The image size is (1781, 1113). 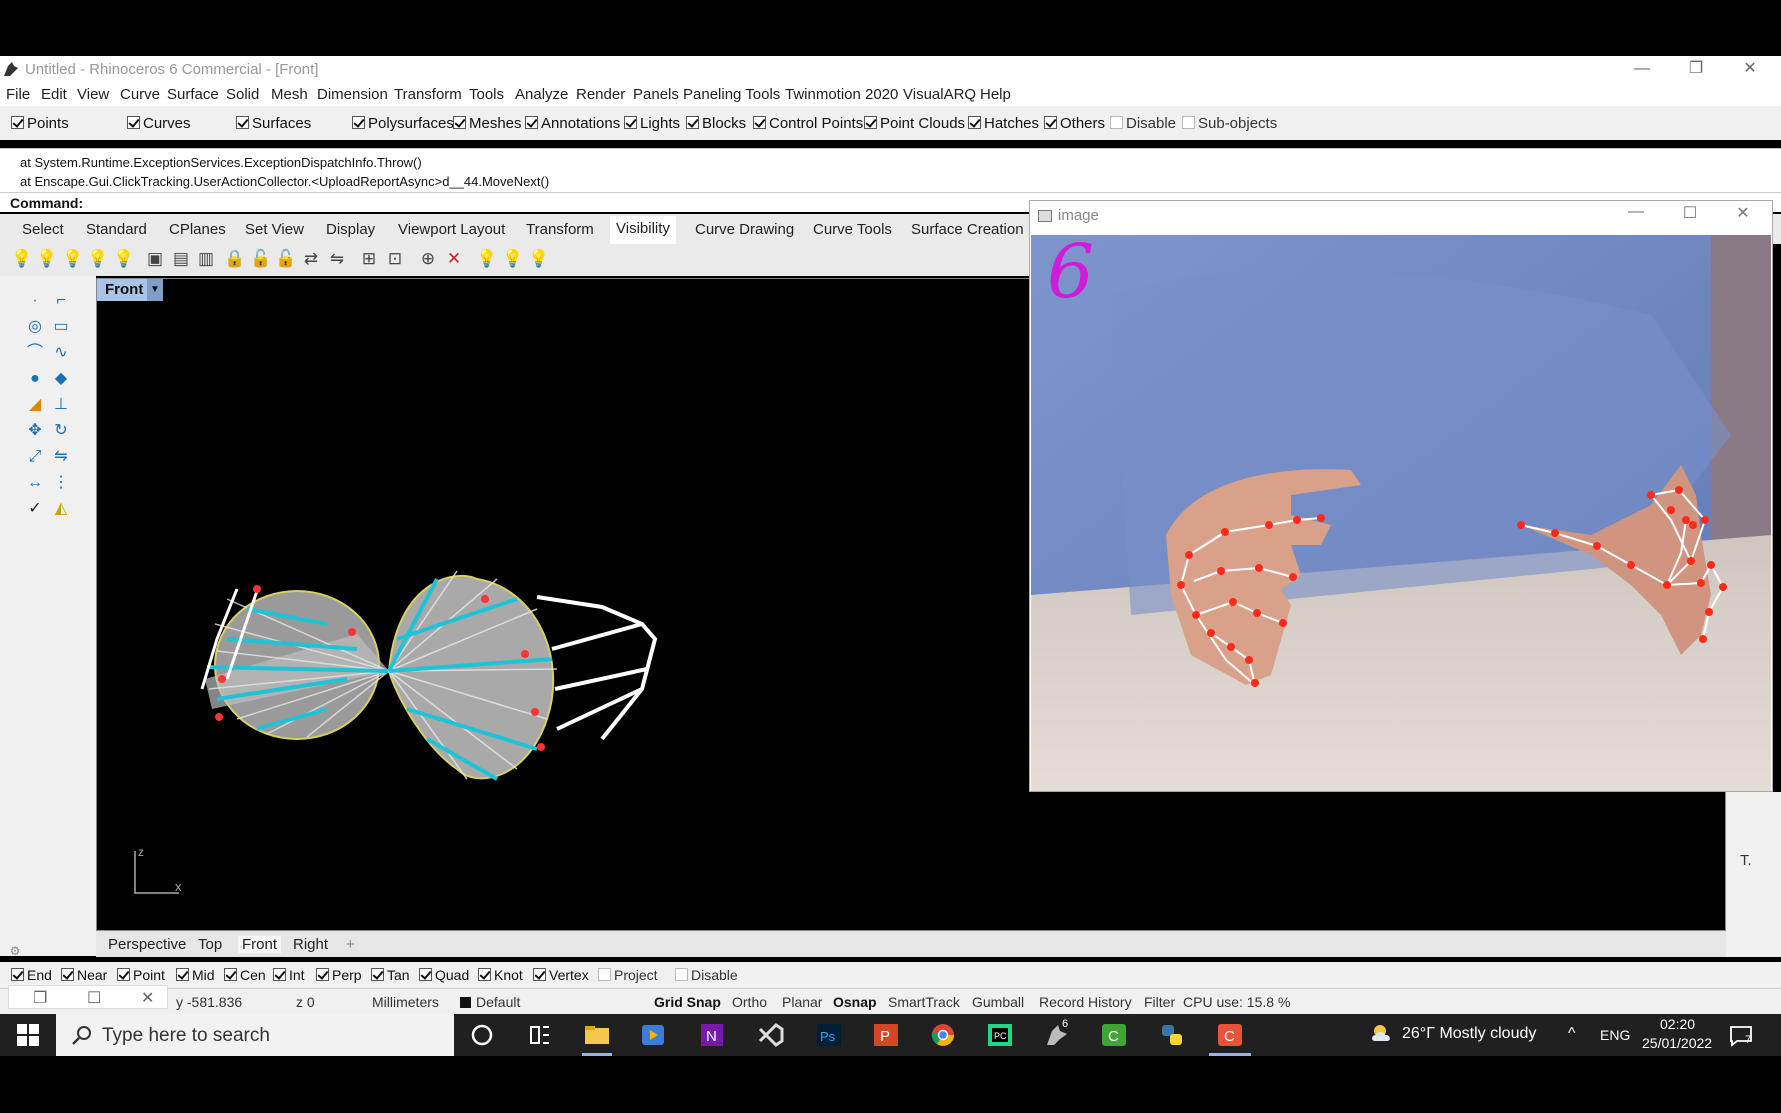 What do you see at coordinates (93, 94) in the screenshot?
I see `menu-view: View` at bounding box center [93, 94].